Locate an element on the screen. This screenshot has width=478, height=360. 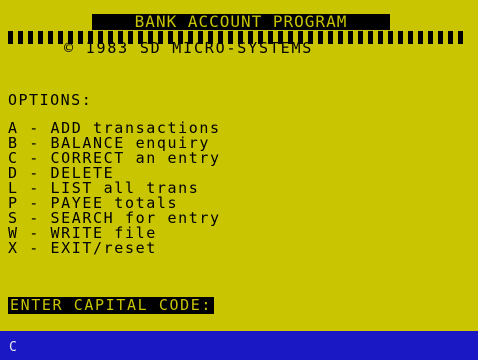
options-heading: OPTIONS: is located at coordinates (50, 100).